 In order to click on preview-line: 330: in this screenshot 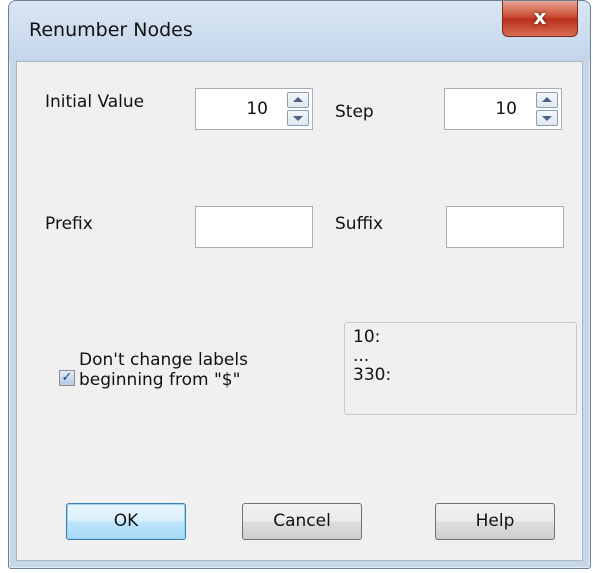, I will do `click(372, 375)`.